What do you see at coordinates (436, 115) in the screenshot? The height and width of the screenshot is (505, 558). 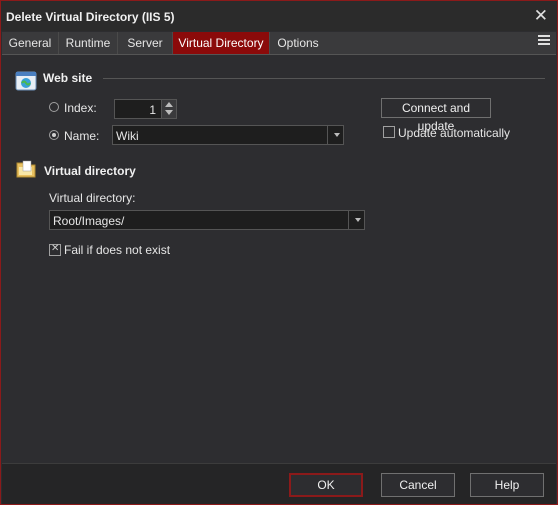 I see `connect-update-button: Connect and update` at bounding box center [436, 115].